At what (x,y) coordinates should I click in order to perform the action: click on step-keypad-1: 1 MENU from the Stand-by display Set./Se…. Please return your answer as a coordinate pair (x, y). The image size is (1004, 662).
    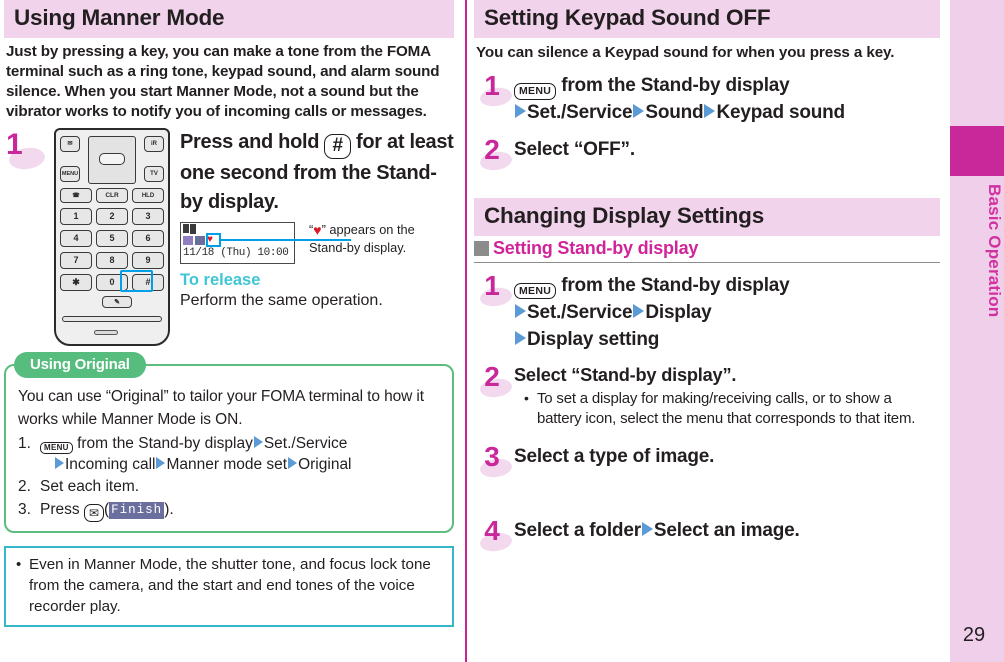
    Looking at the image, I should click on (707, 99).